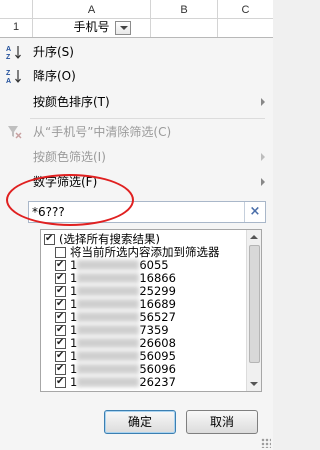  What do you see at coordinates (15, 132) in the screenshot?
I see `clear-filter-icon` at bounding box center [15, 132].